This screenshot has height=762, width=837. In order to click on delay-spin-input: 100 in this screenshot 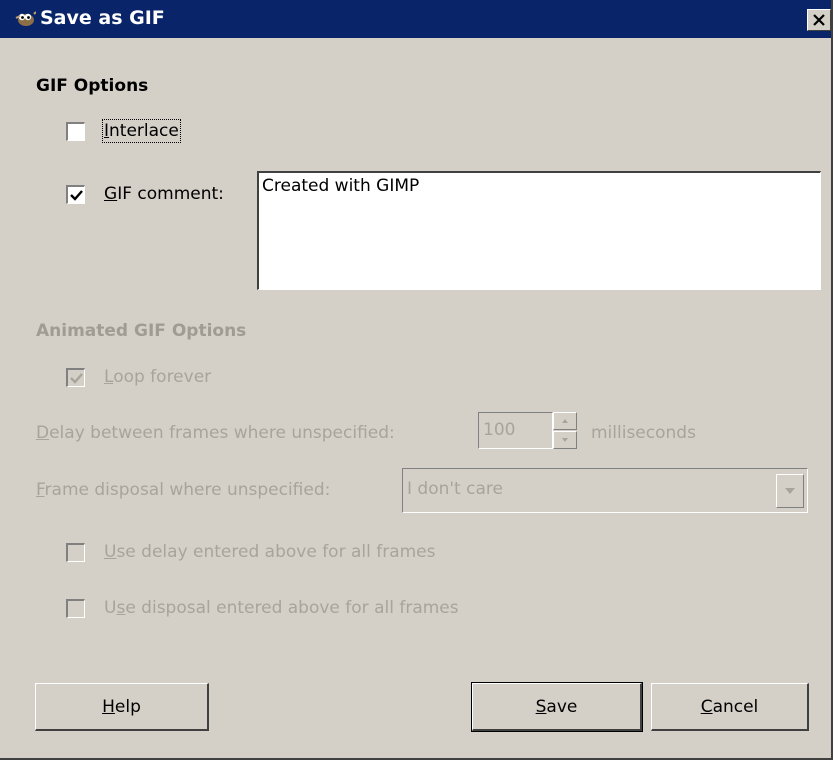, I will do `click(515, 430)`.